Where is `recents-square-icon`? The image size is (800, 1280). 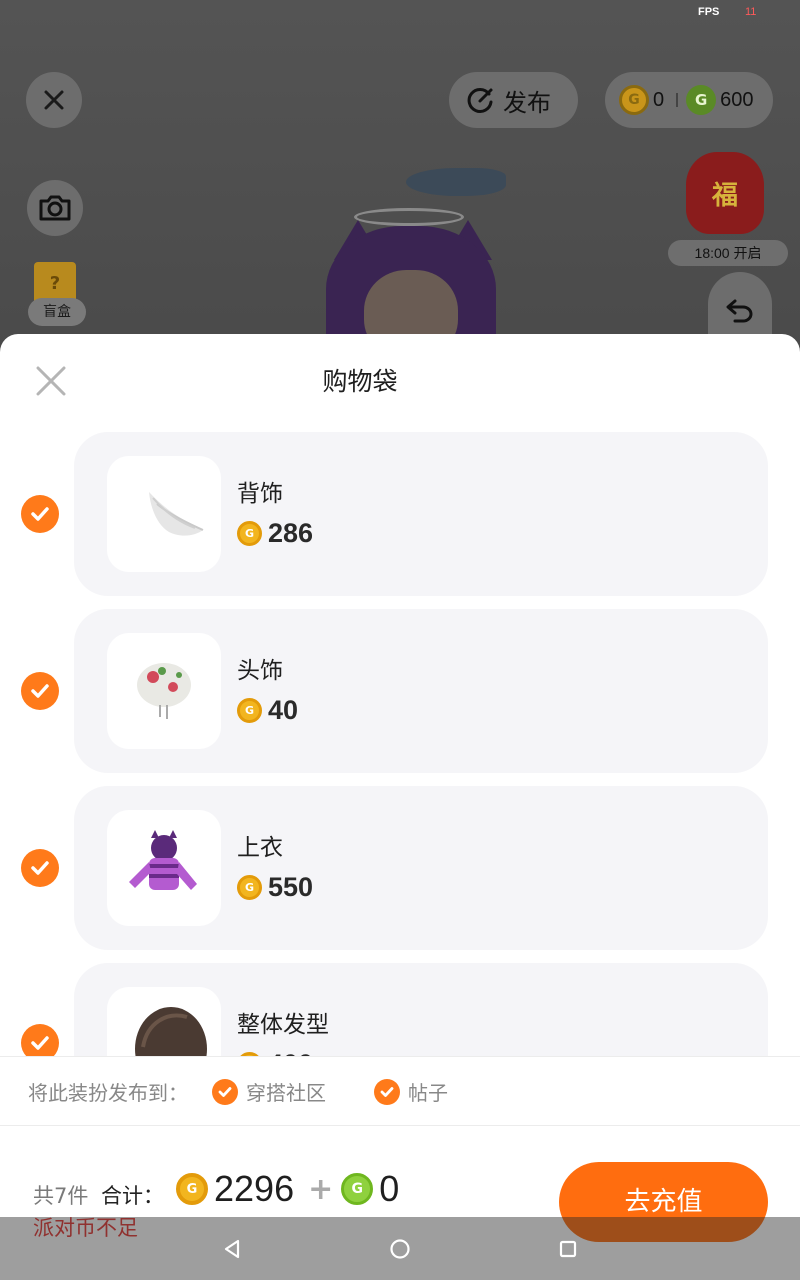
recents-square-icon is located at coordinates (568, 1249).